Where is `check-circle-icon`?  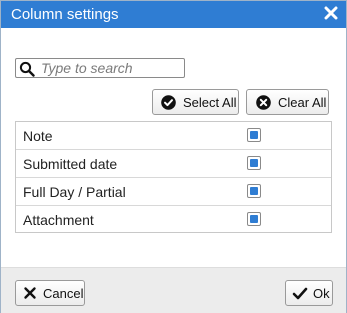 check-circle-icon is located at coordinates (168, 102).